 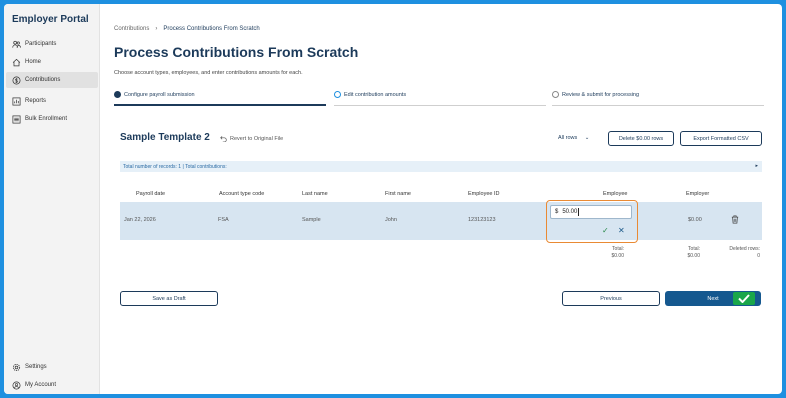 What do you see at coordinates (611, 298) in the screenshot?
I see `previous-button: Previous` at bounding box center [611, 298].